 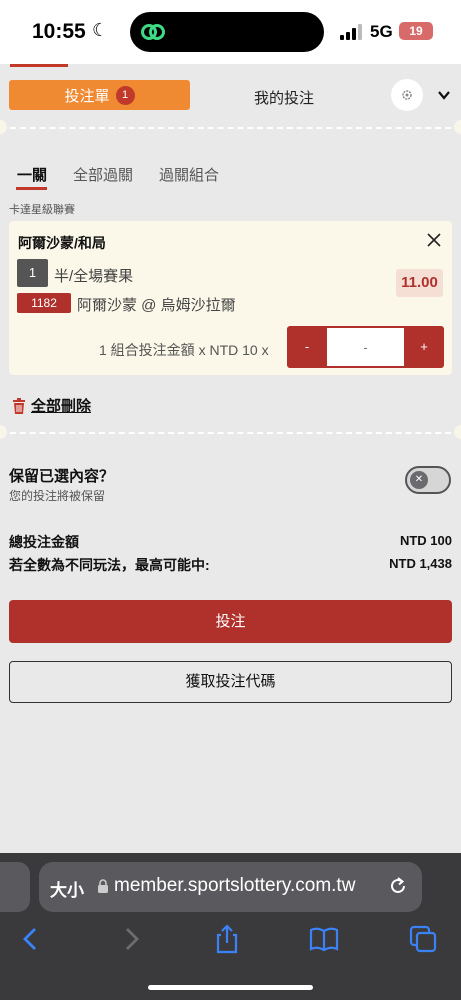 What do you see at coordinates (227, 32) in the screenshot?
I see `dynamic-island` at bounding box center [227, 32].